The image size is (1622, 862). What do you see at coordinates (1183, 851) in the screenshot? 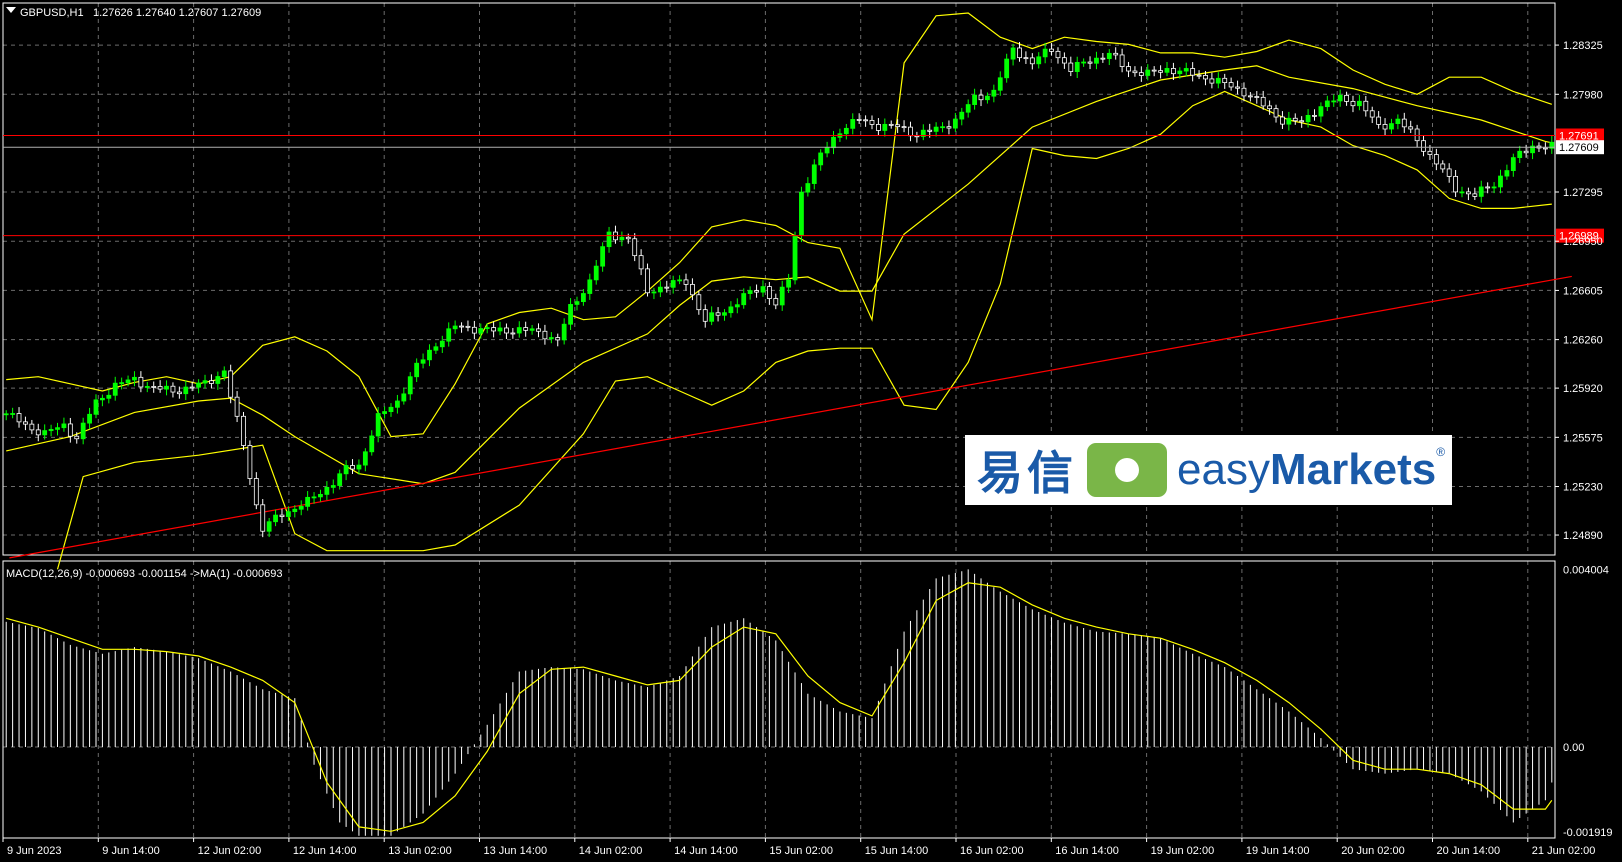
I see `time-tick-label: 19 Jun 02:00` at bounding box center [1183, 851].